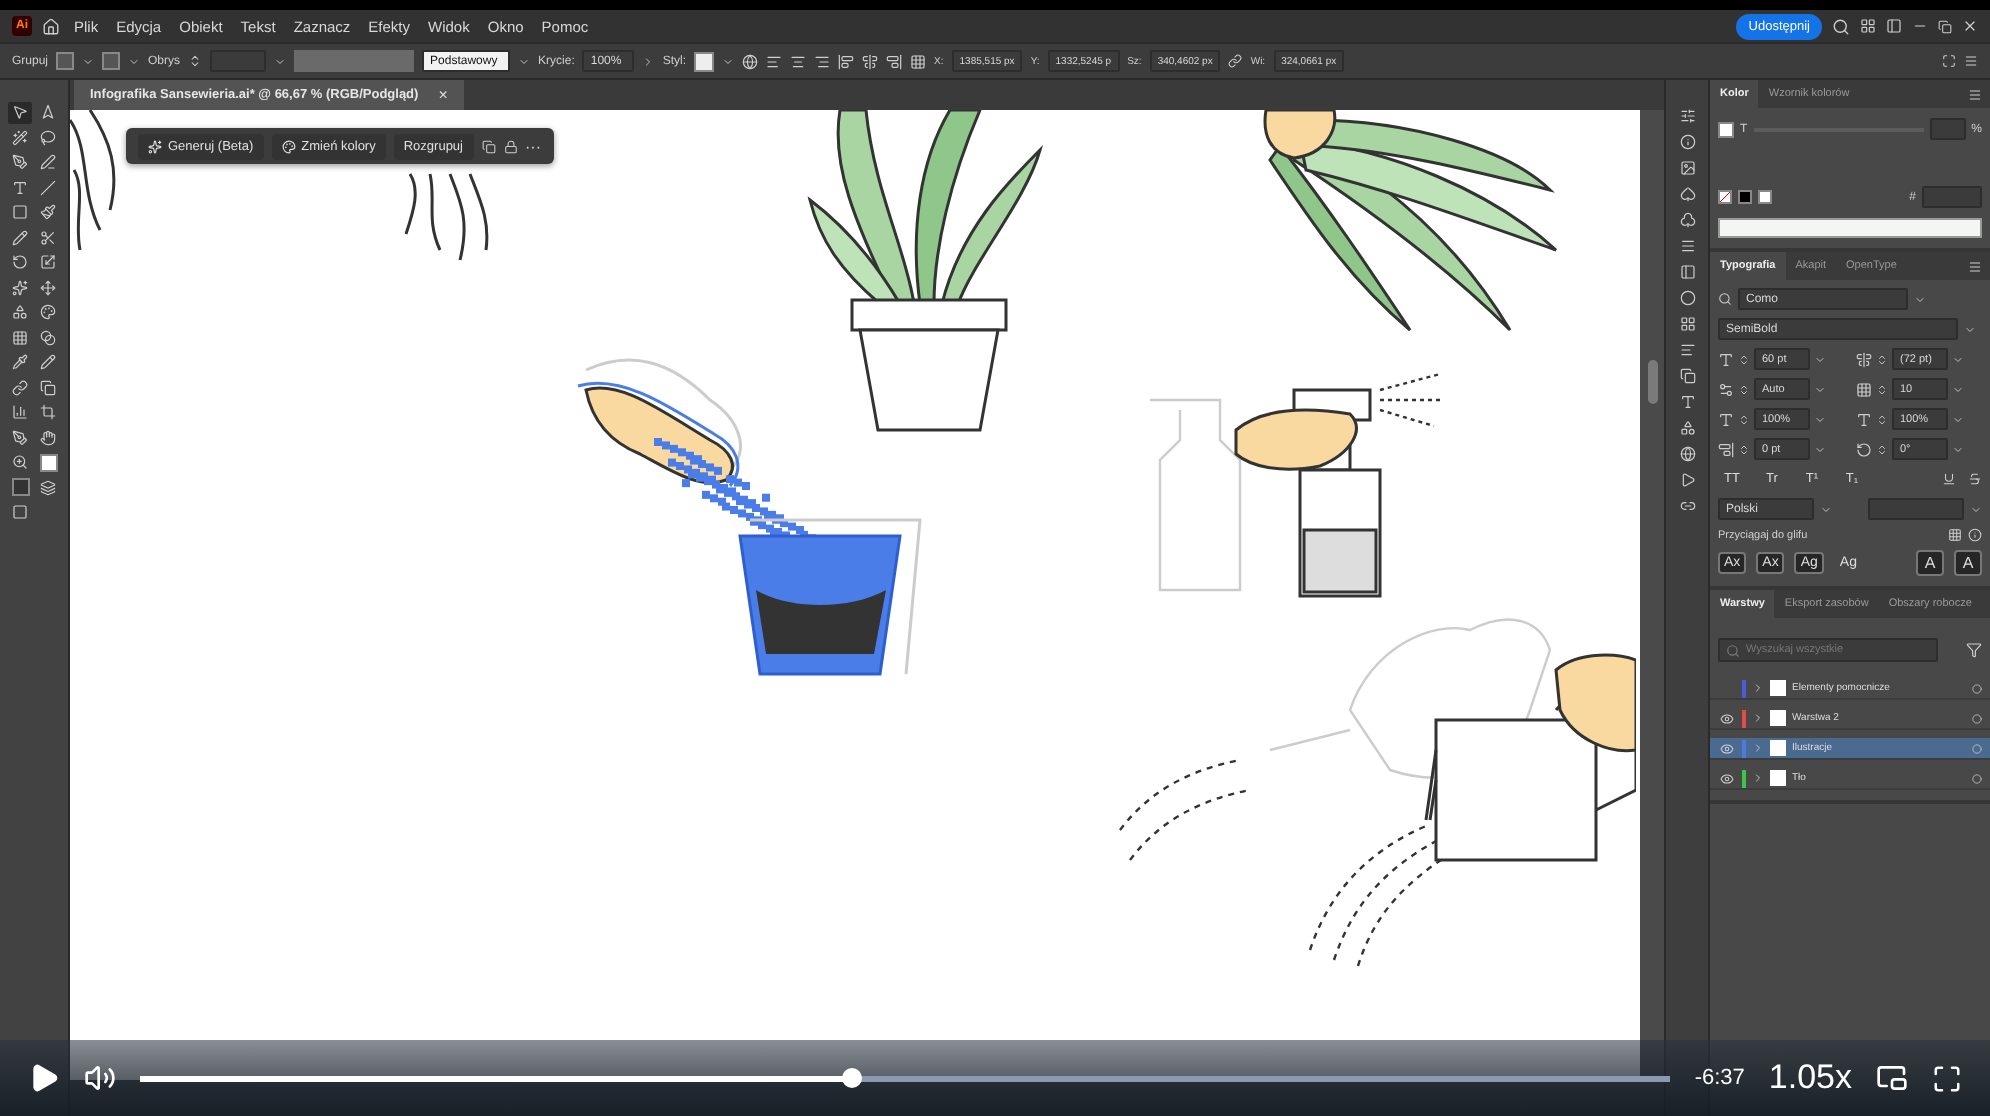 This screenshot has width=1990, height=1116. What do you see at coordinates (846, 61) in the screenshot?
I see `align-top-icon` at bounding box center [846, 61].